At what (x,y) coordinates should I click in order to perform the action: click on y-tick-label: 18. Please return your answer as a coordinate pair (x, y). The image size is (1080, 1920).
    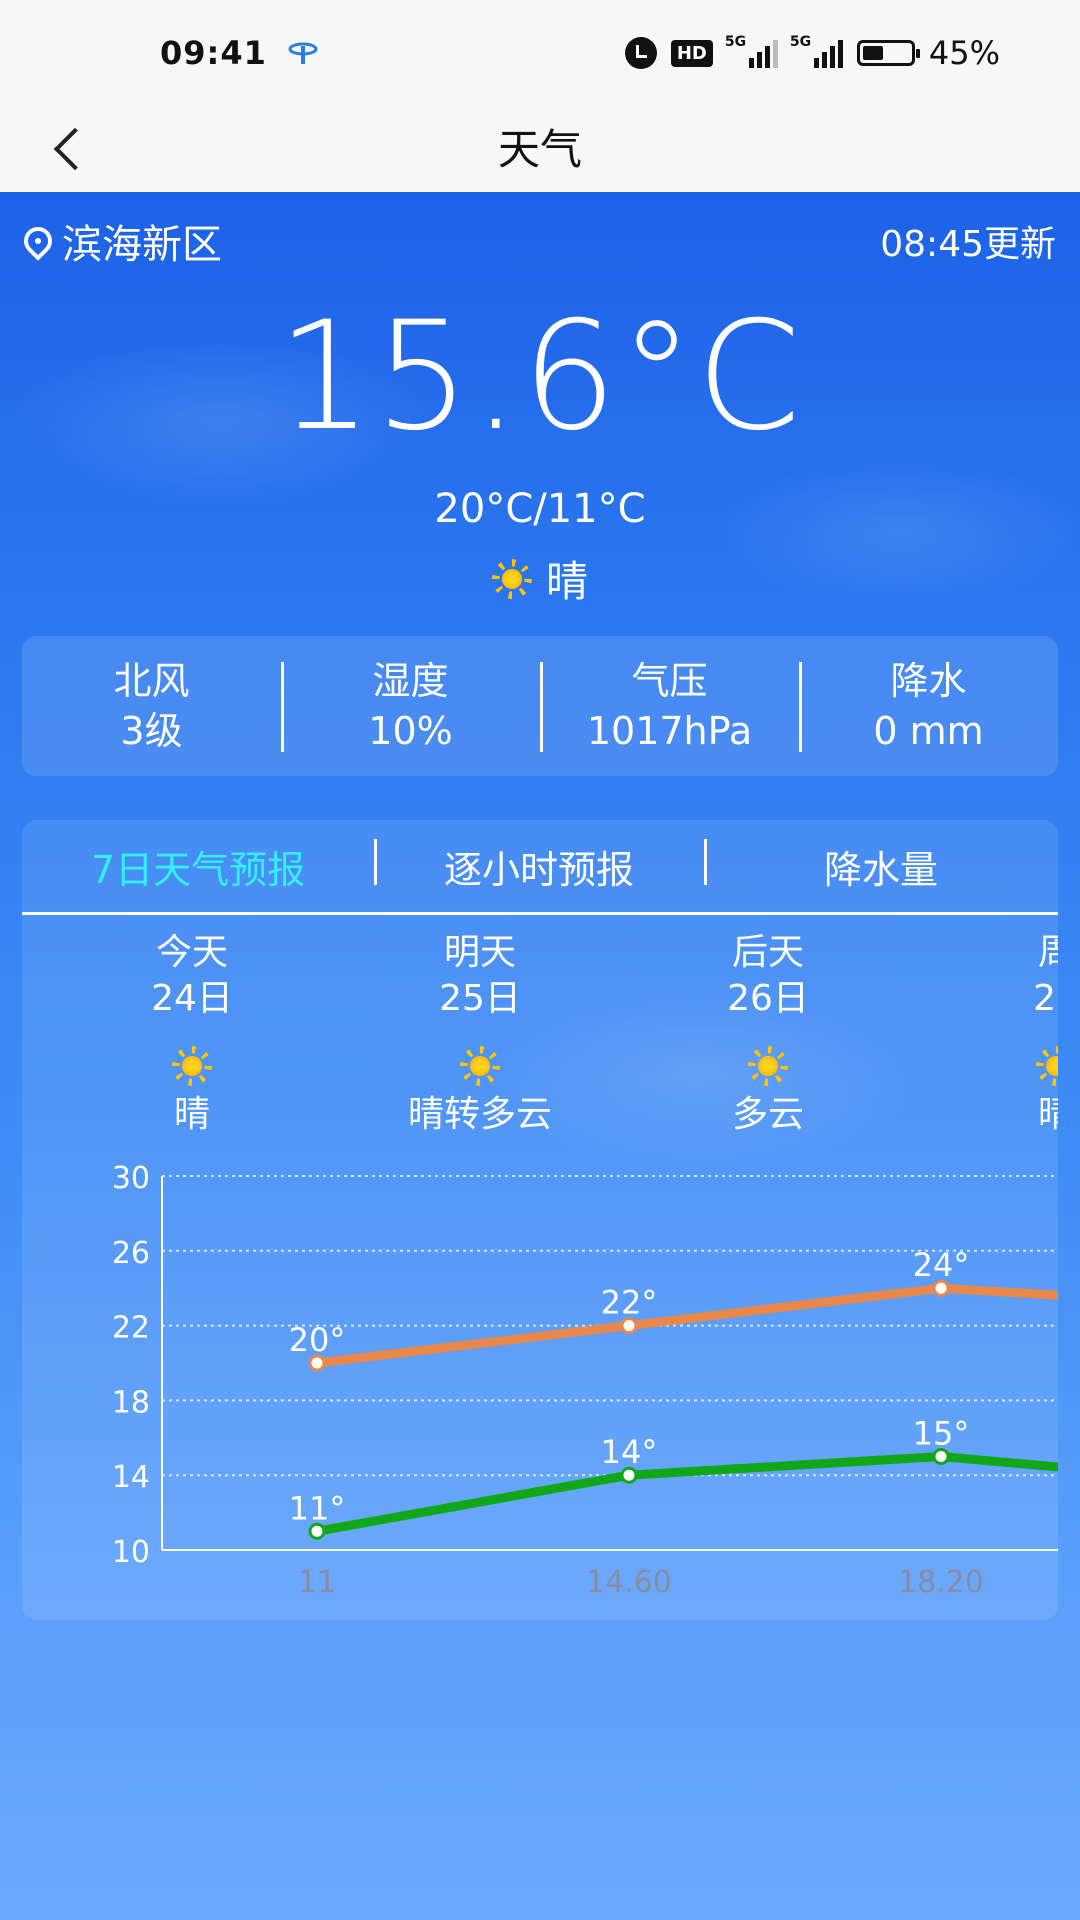
    Looking at the image, I should click on (131, 1402).